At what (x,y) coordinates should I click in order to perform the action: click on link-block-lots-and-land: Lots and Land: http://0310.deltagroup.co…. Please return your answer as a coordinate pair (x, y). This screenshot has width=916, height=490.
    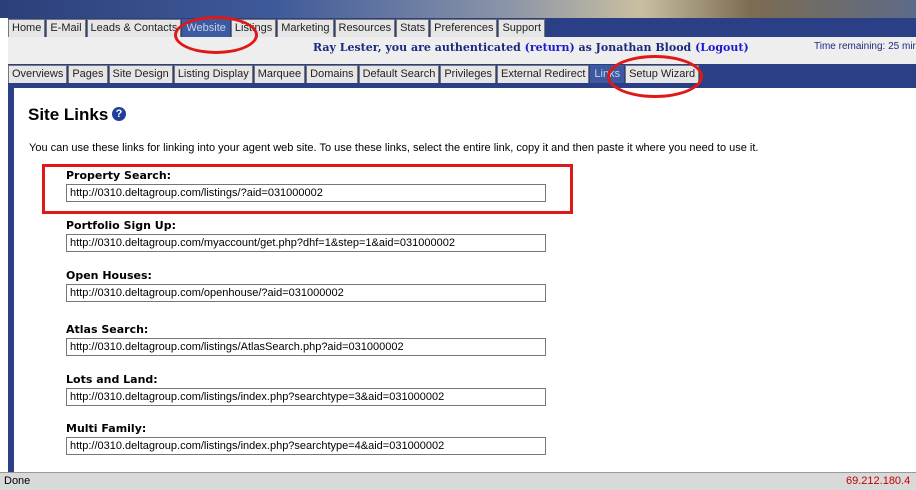
    Looking at the image, I should click on (306, 389).